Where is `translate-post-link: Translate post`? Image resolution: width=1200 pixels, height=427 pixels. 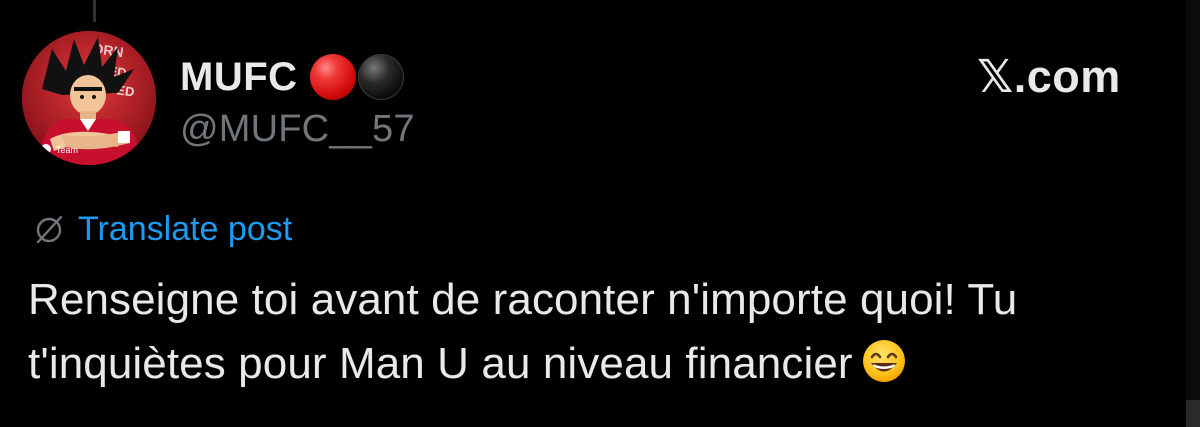 translate-post-link: Translate post is located at coordinates (162, 229).